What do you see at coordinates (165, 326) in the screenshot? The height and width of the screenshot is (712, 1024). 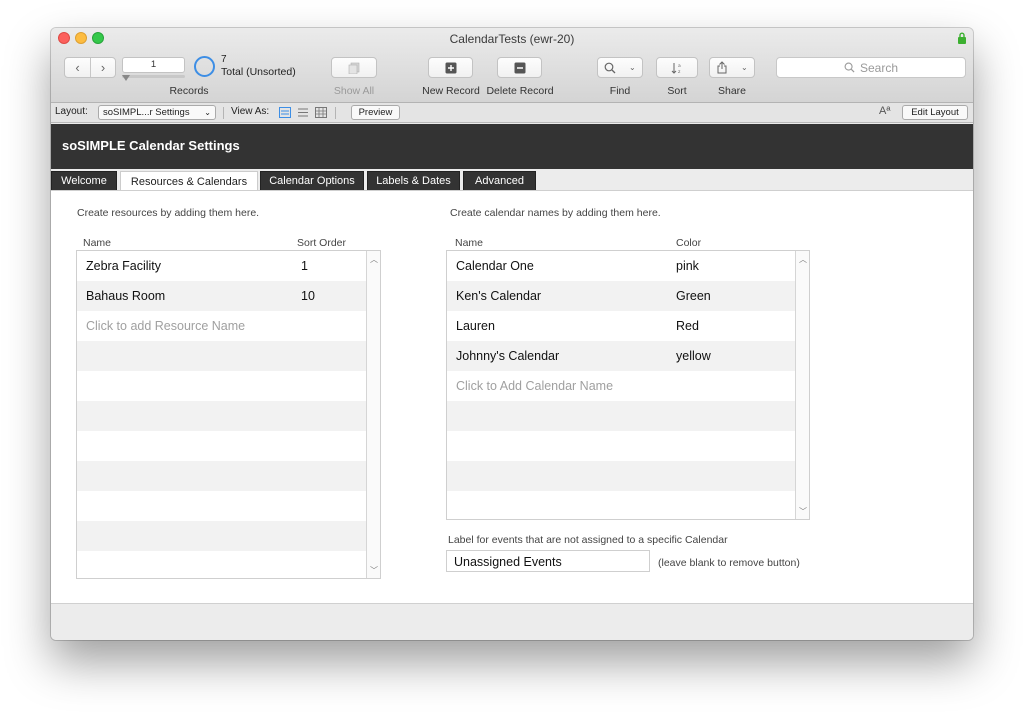 I see `add-resource-placeholder: Click to add Resource Name` at bounding box center [165, 326].